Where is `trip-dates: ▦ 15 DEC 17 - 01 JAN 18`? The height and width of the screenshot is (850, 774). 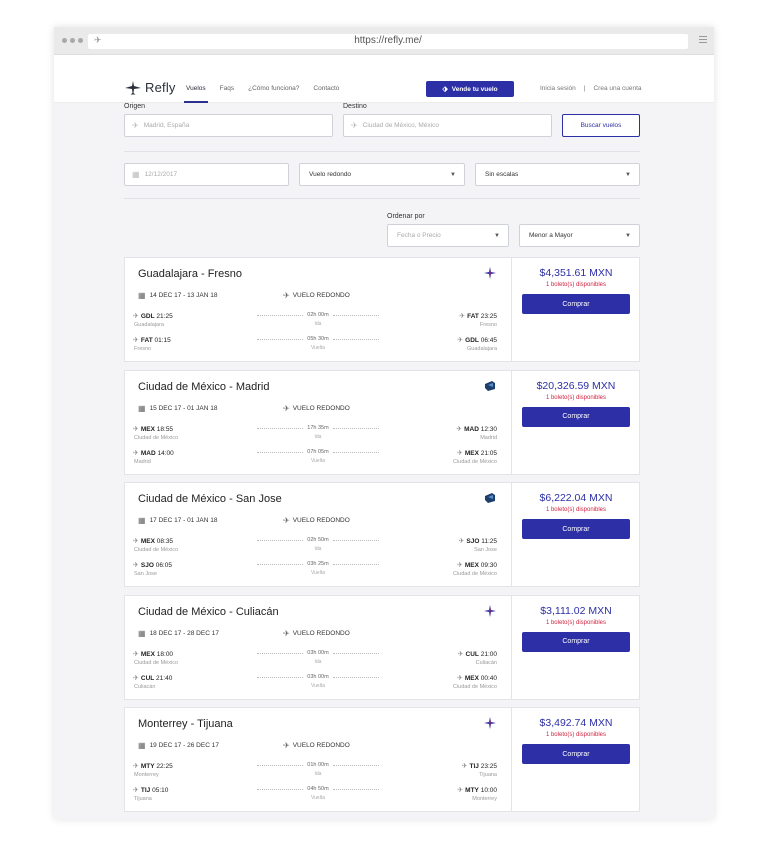
trip-dates: ▦ 15 DEC 17 - 01 JAN 18 is located at coordinates (178, 408).